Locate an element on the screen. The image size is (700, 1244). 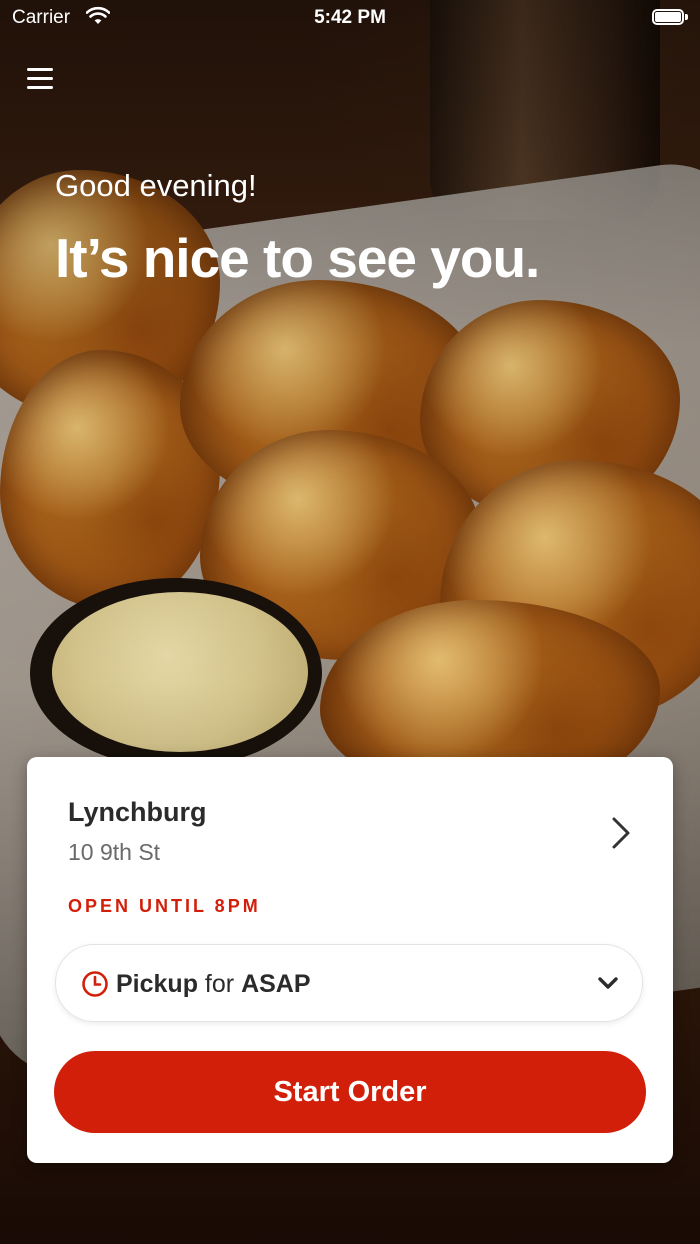
store-hours: OPEN UNTIL 8PM is located at coordinates (164, 906).